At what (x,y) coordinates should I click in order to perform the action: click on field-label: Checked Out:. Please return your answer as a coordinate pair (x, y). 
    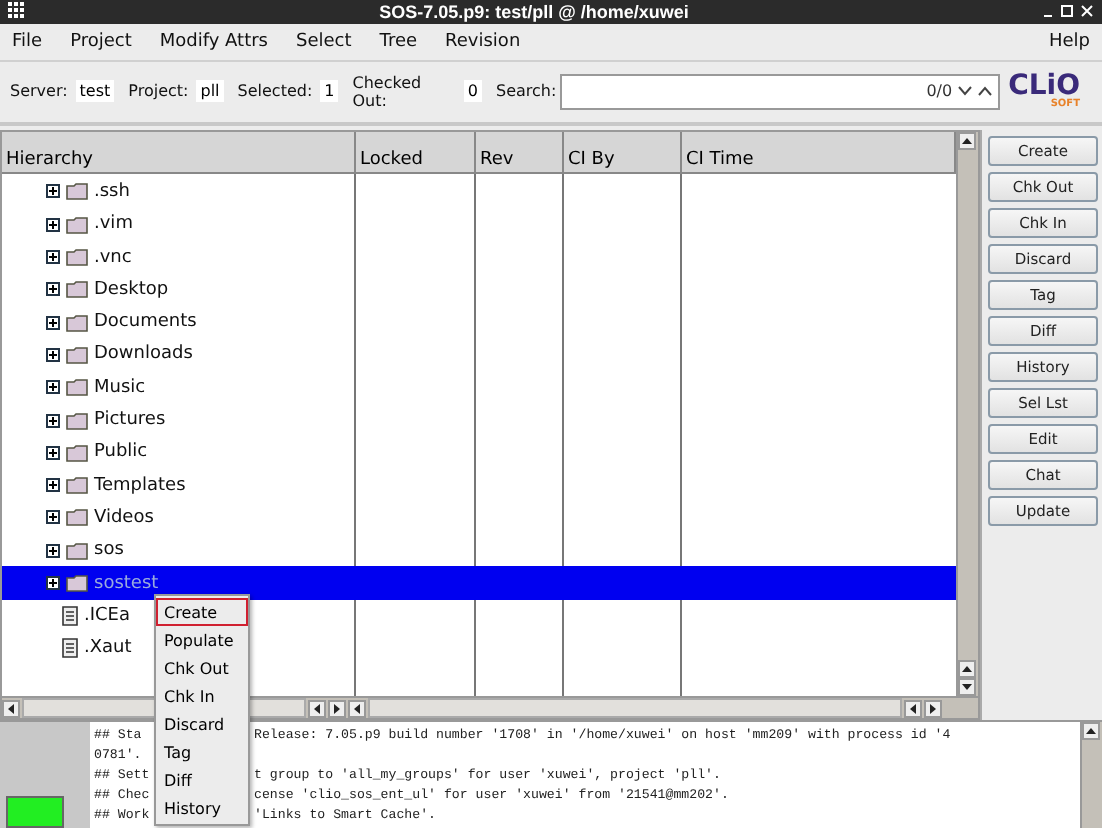
    Looking at the image, I should click on (388, 91).